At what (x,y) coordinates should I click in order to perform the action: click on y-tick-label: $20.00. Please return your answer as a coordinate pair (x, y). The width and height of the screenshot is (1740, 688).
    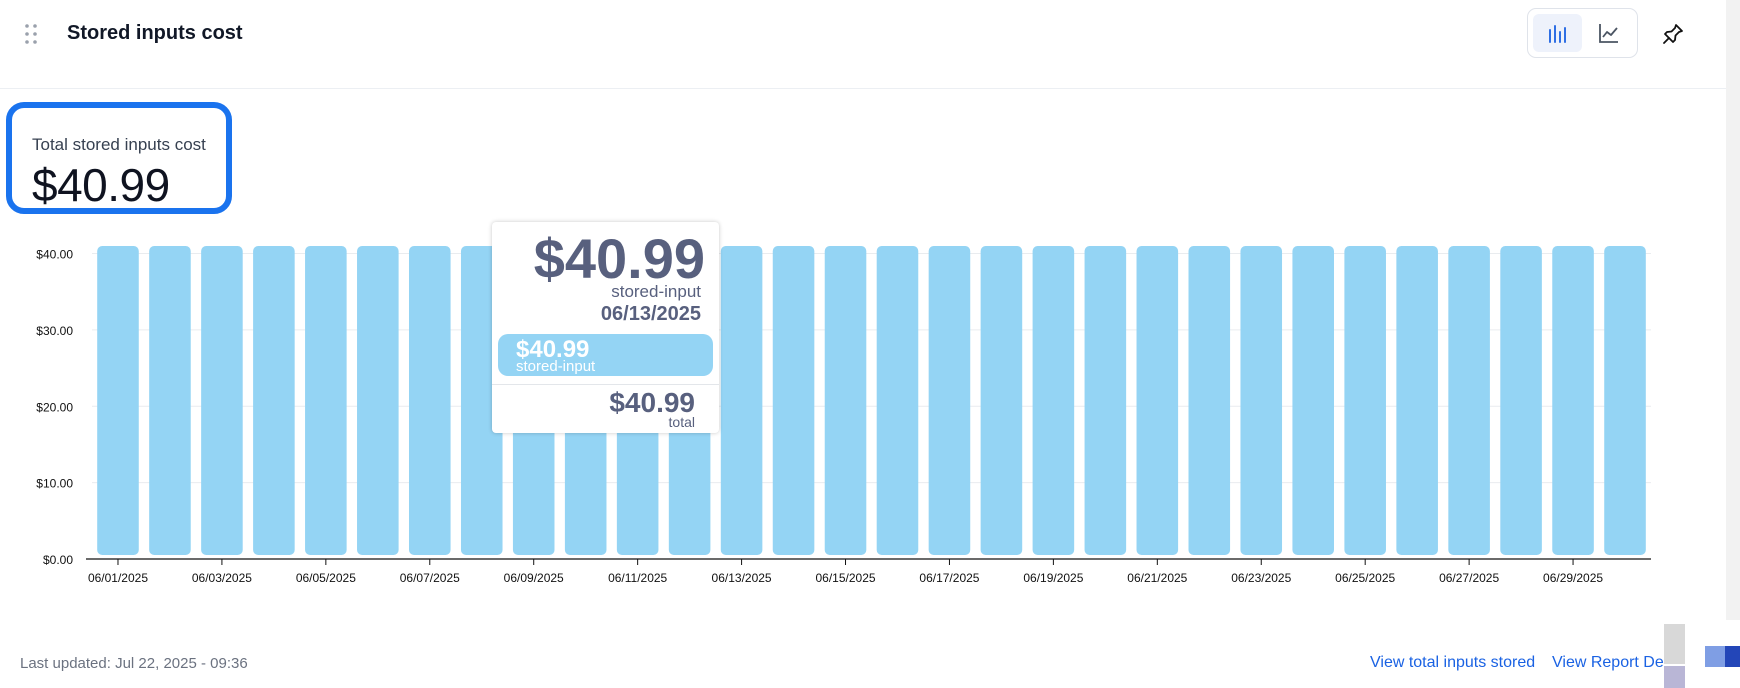
    Looking at the image, I should click on (54, 407).